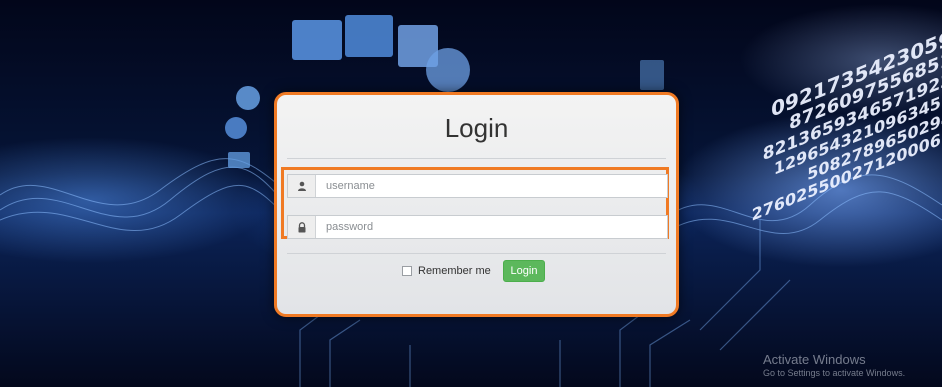  I want to click on login-button: Login, so click(524, 271).